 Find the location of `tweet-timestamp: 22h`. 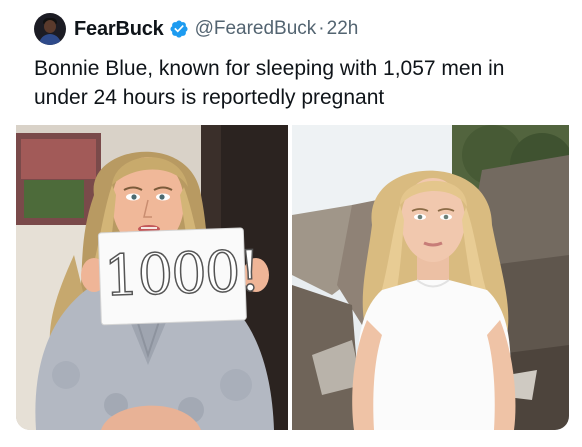

tweet-timestamp: 22h is located at coordinates (343, 29).